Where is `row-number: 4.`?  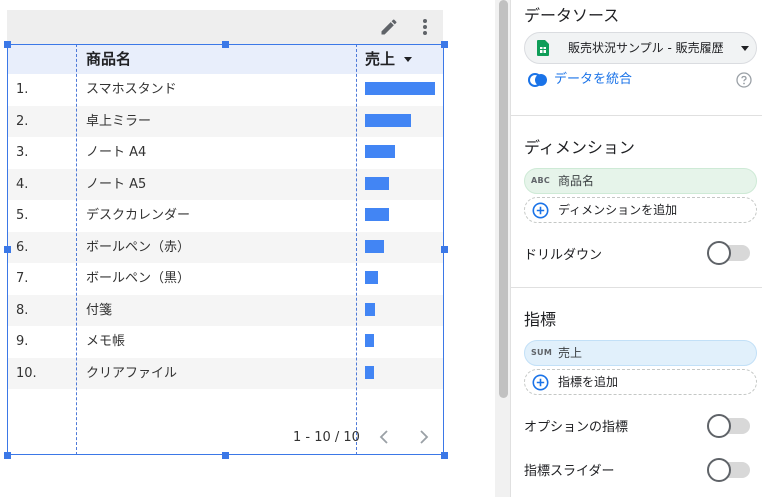
row-number: 4. is located at coordinates (22, 184).